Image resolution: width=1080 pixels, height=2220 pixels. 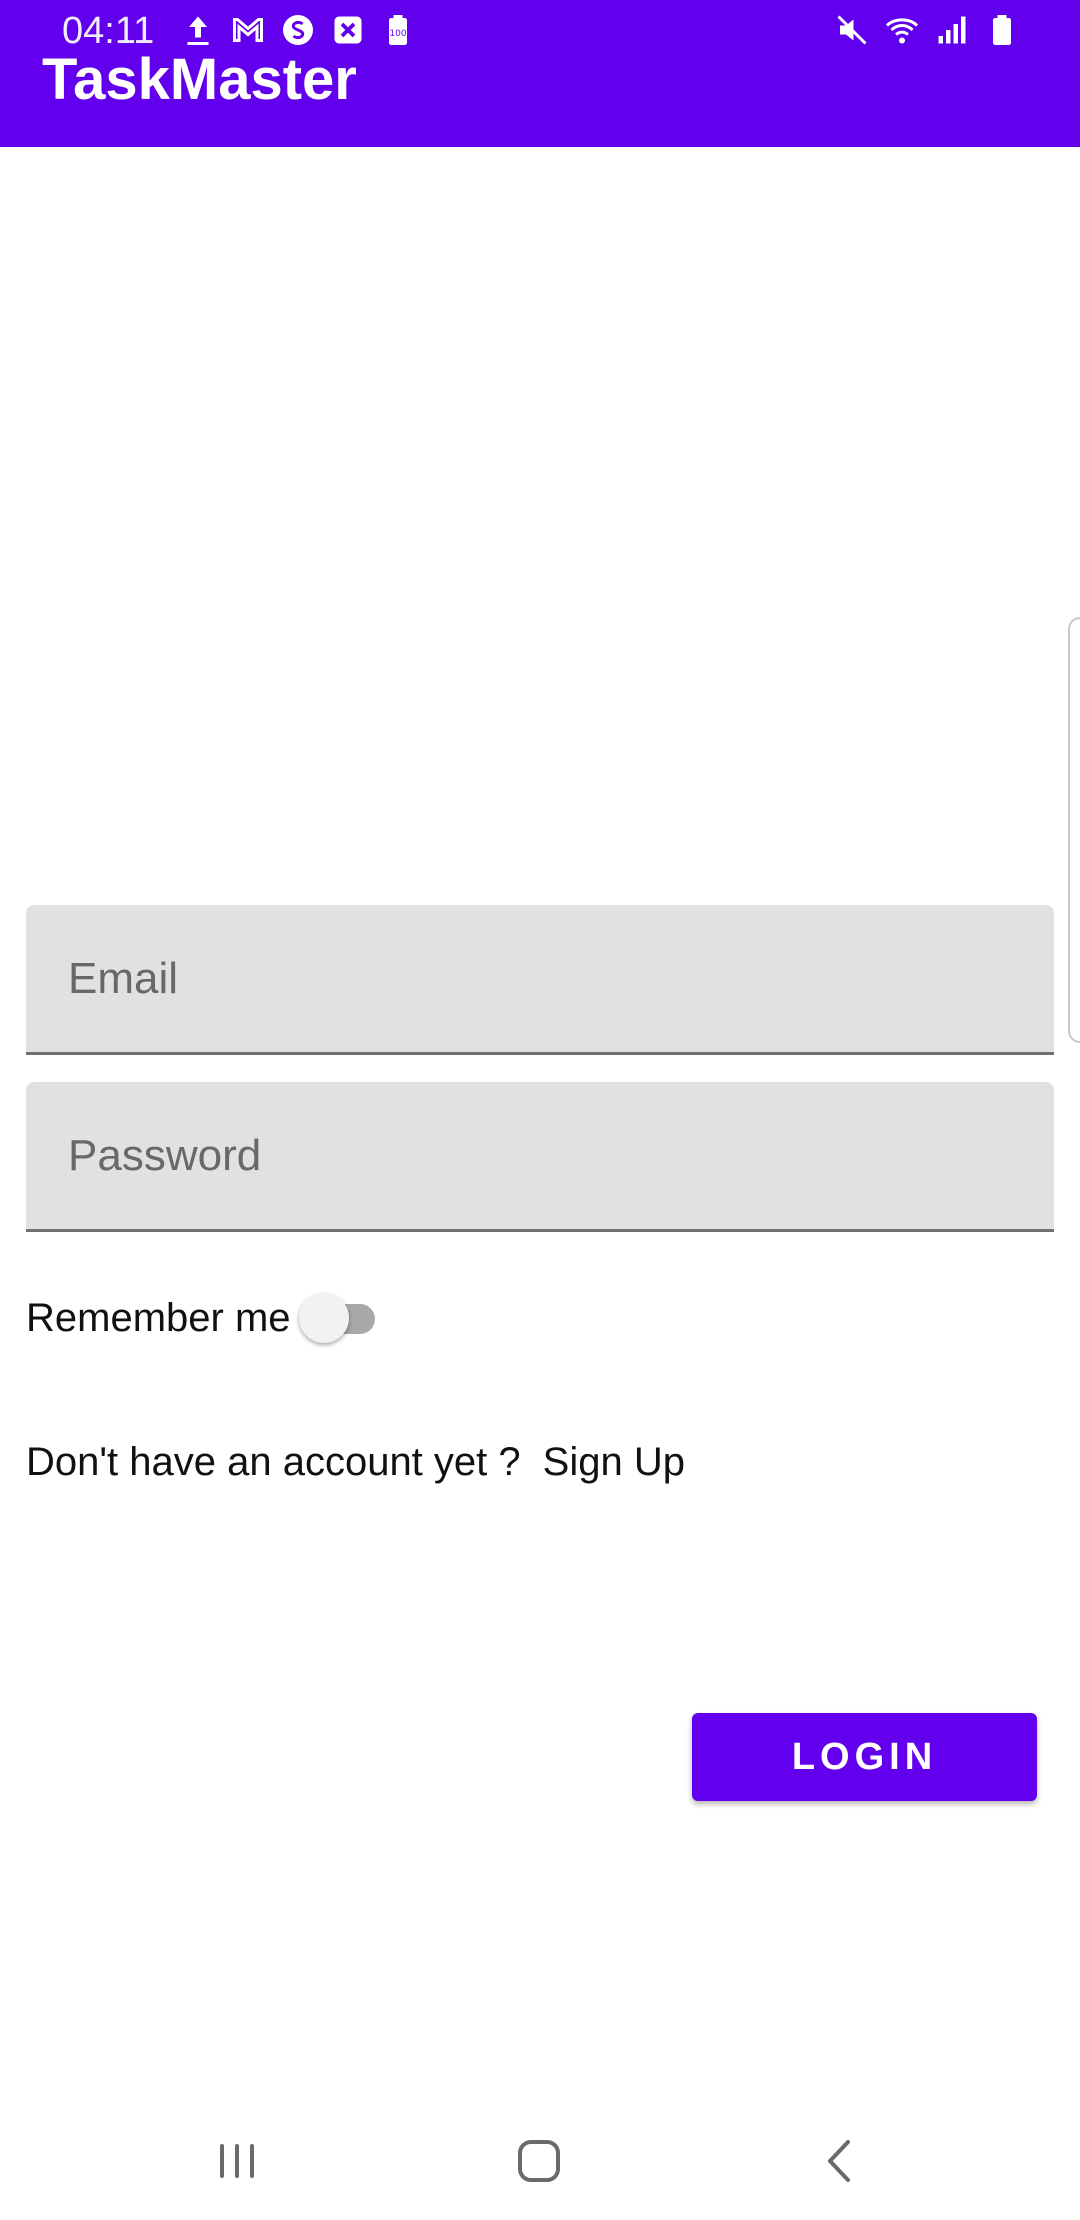 I want to click on wifi-icon, so click(x=902, y=31).